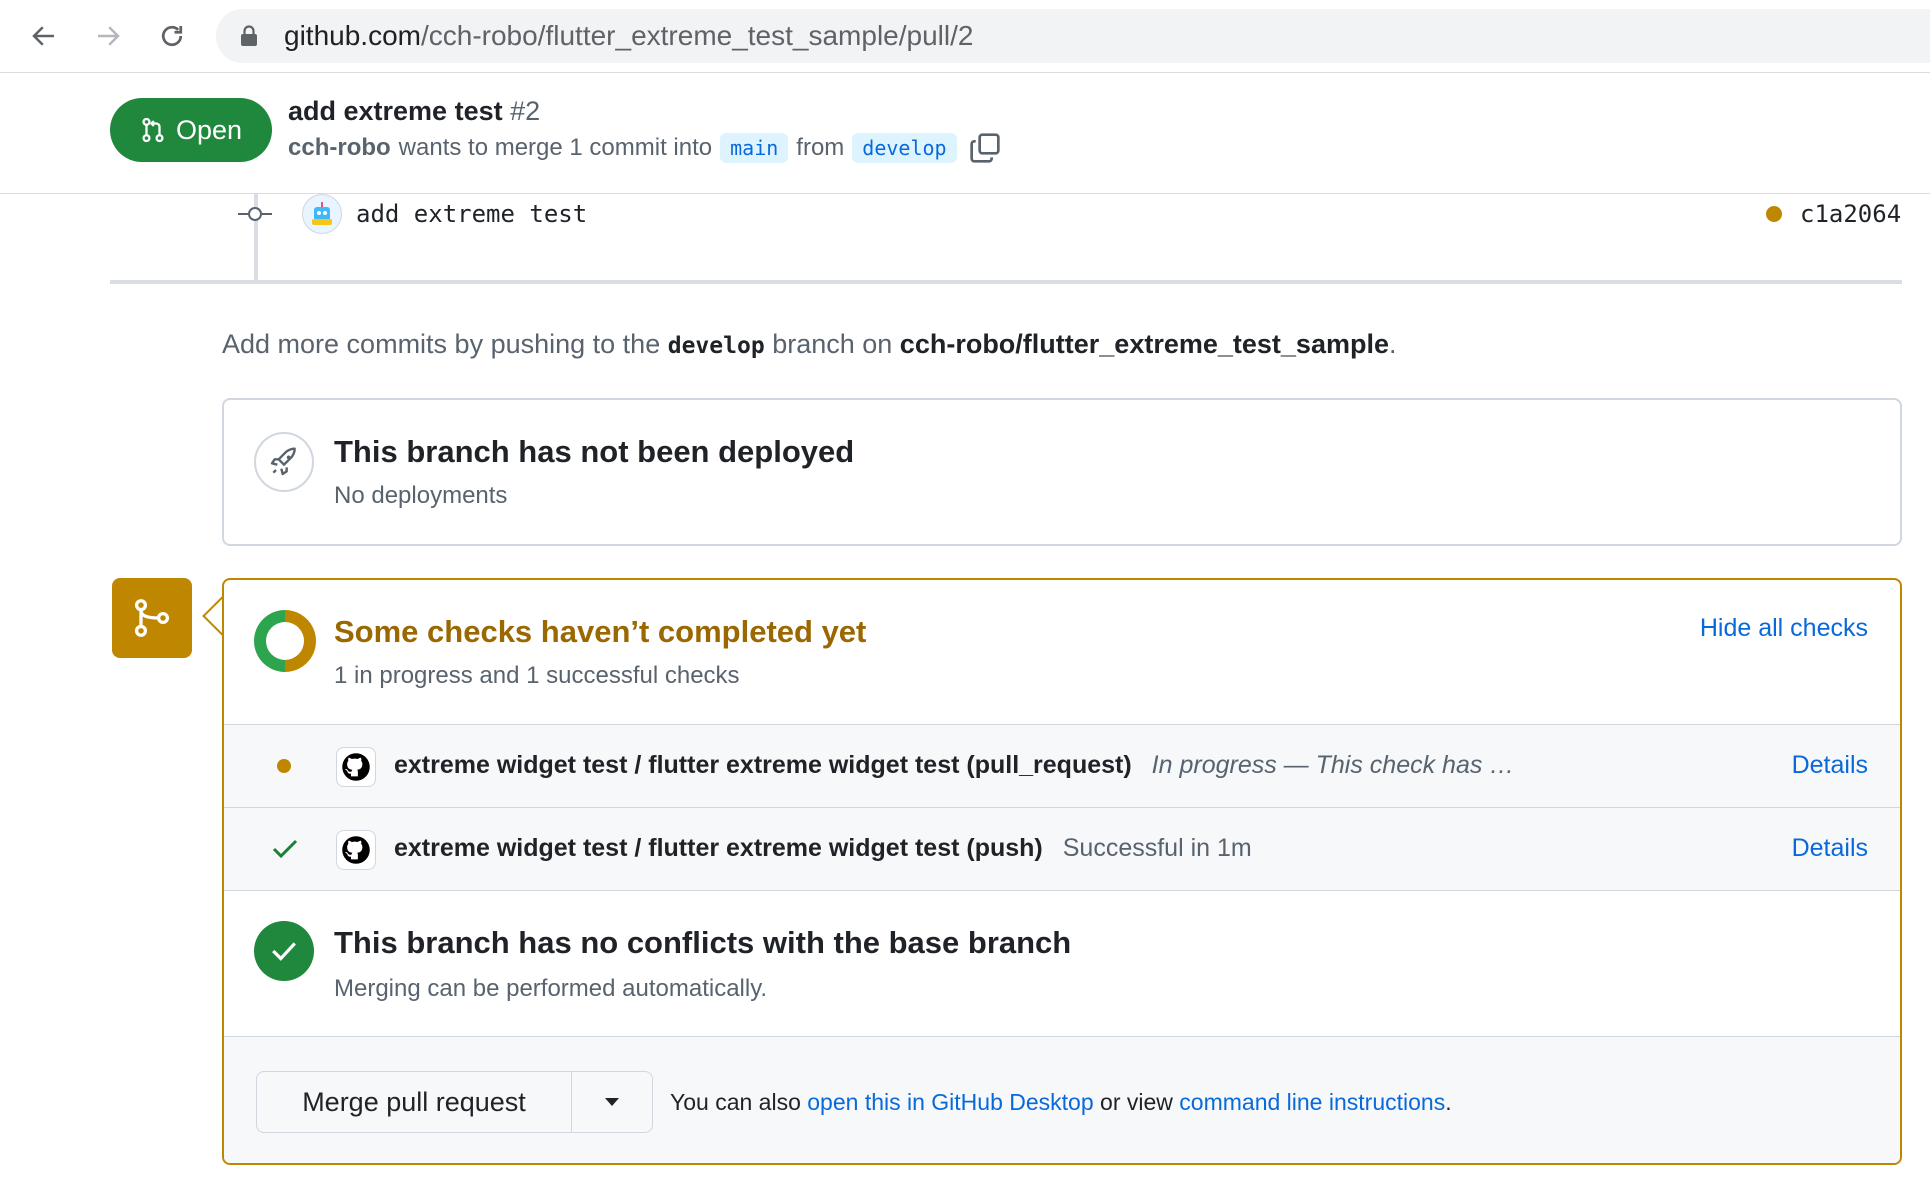 The width and height of the screenshot is (1930, 1195). Describe the element at coordinates (716, 346) in the screenshot. I see `push-branch: develop` at that location.